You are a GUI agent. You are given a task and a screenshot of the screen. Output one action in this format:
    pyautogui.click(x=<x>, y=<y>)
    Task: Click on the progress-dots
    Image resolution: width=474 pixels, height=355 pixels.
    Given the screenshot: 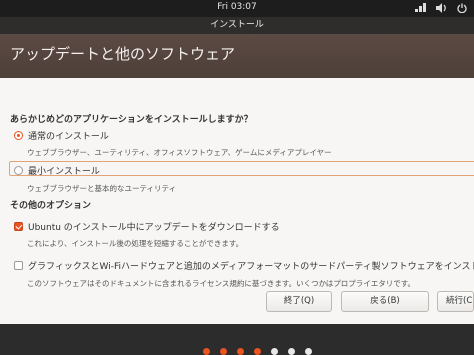 What is the action you would take?
    pyautogui.click(x=237, y=339)
    